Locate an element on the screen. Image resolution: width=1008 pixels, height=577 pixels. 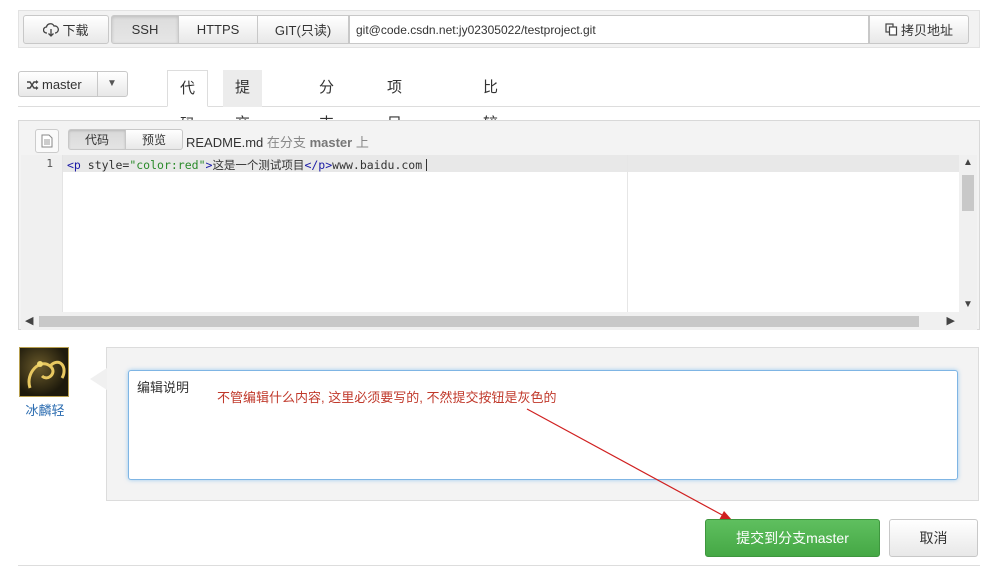
vertical-scrollbar: ▲ ▼ is located at coordinates (968, 233).